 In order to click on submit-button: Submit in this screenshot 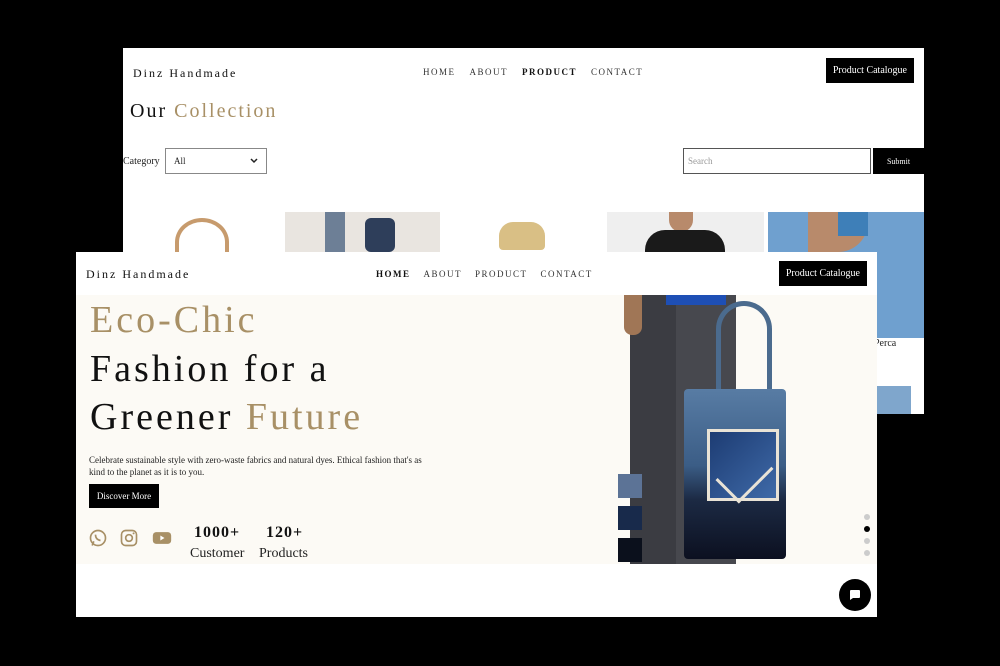, I will do `click(898, 161)`.